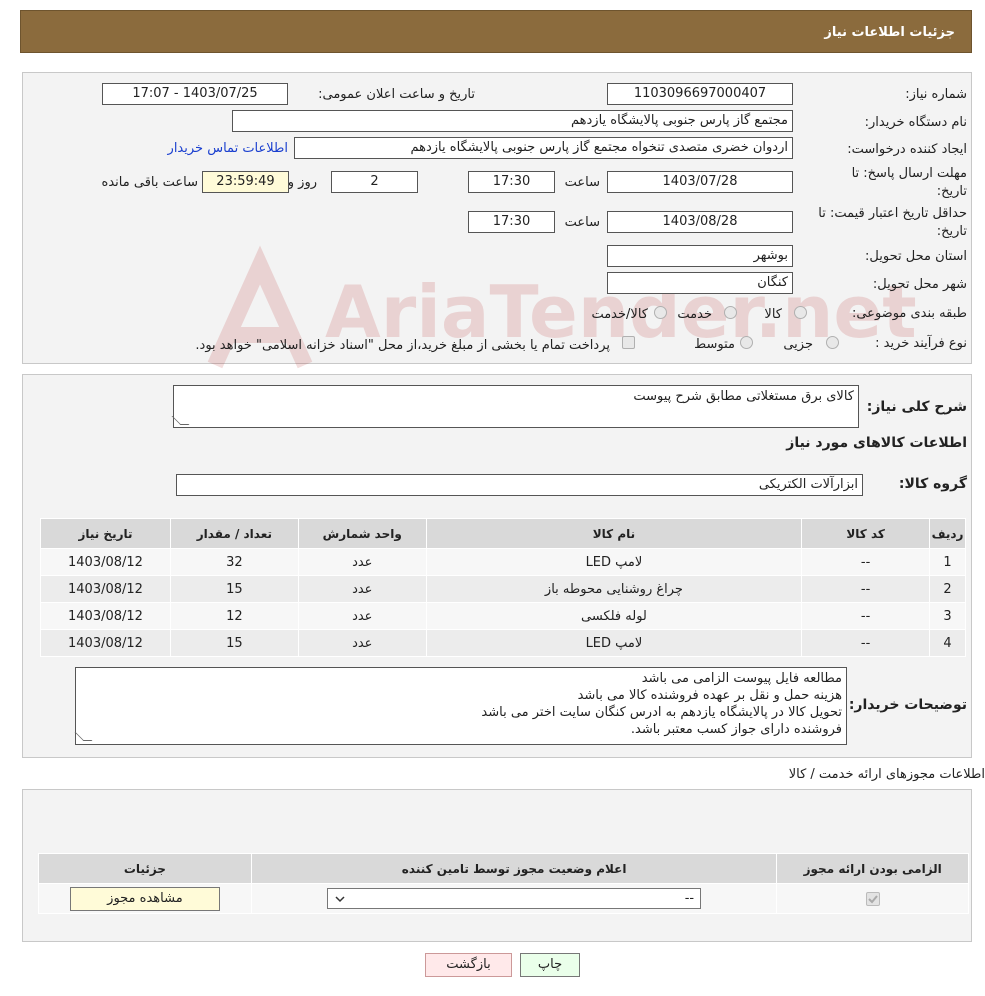  I want to click on category-goods-radio, so click(800, 312).